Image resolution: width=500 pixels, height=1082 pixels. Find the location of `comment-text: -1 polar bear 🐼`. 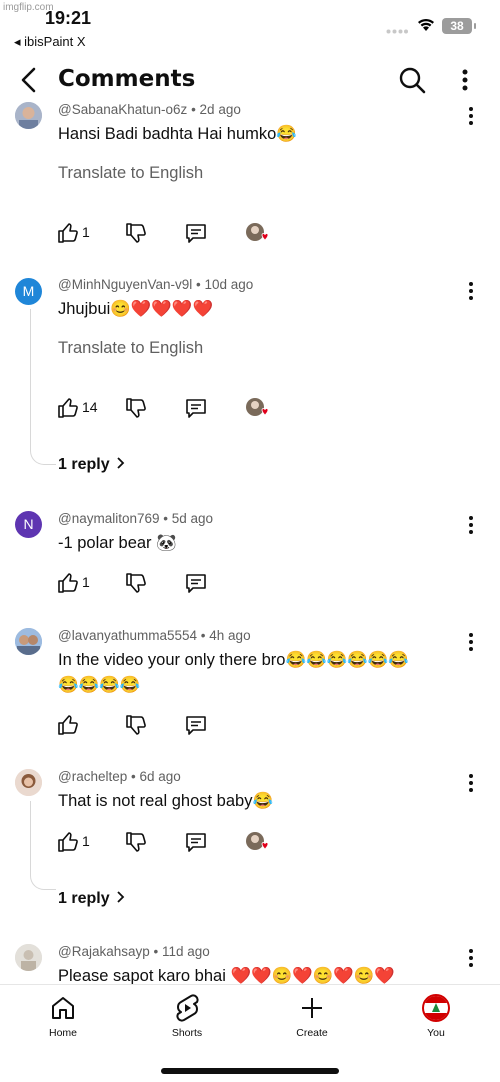

comment-text: -1 polar bear 🐼 is located at coordinates (117, 543).